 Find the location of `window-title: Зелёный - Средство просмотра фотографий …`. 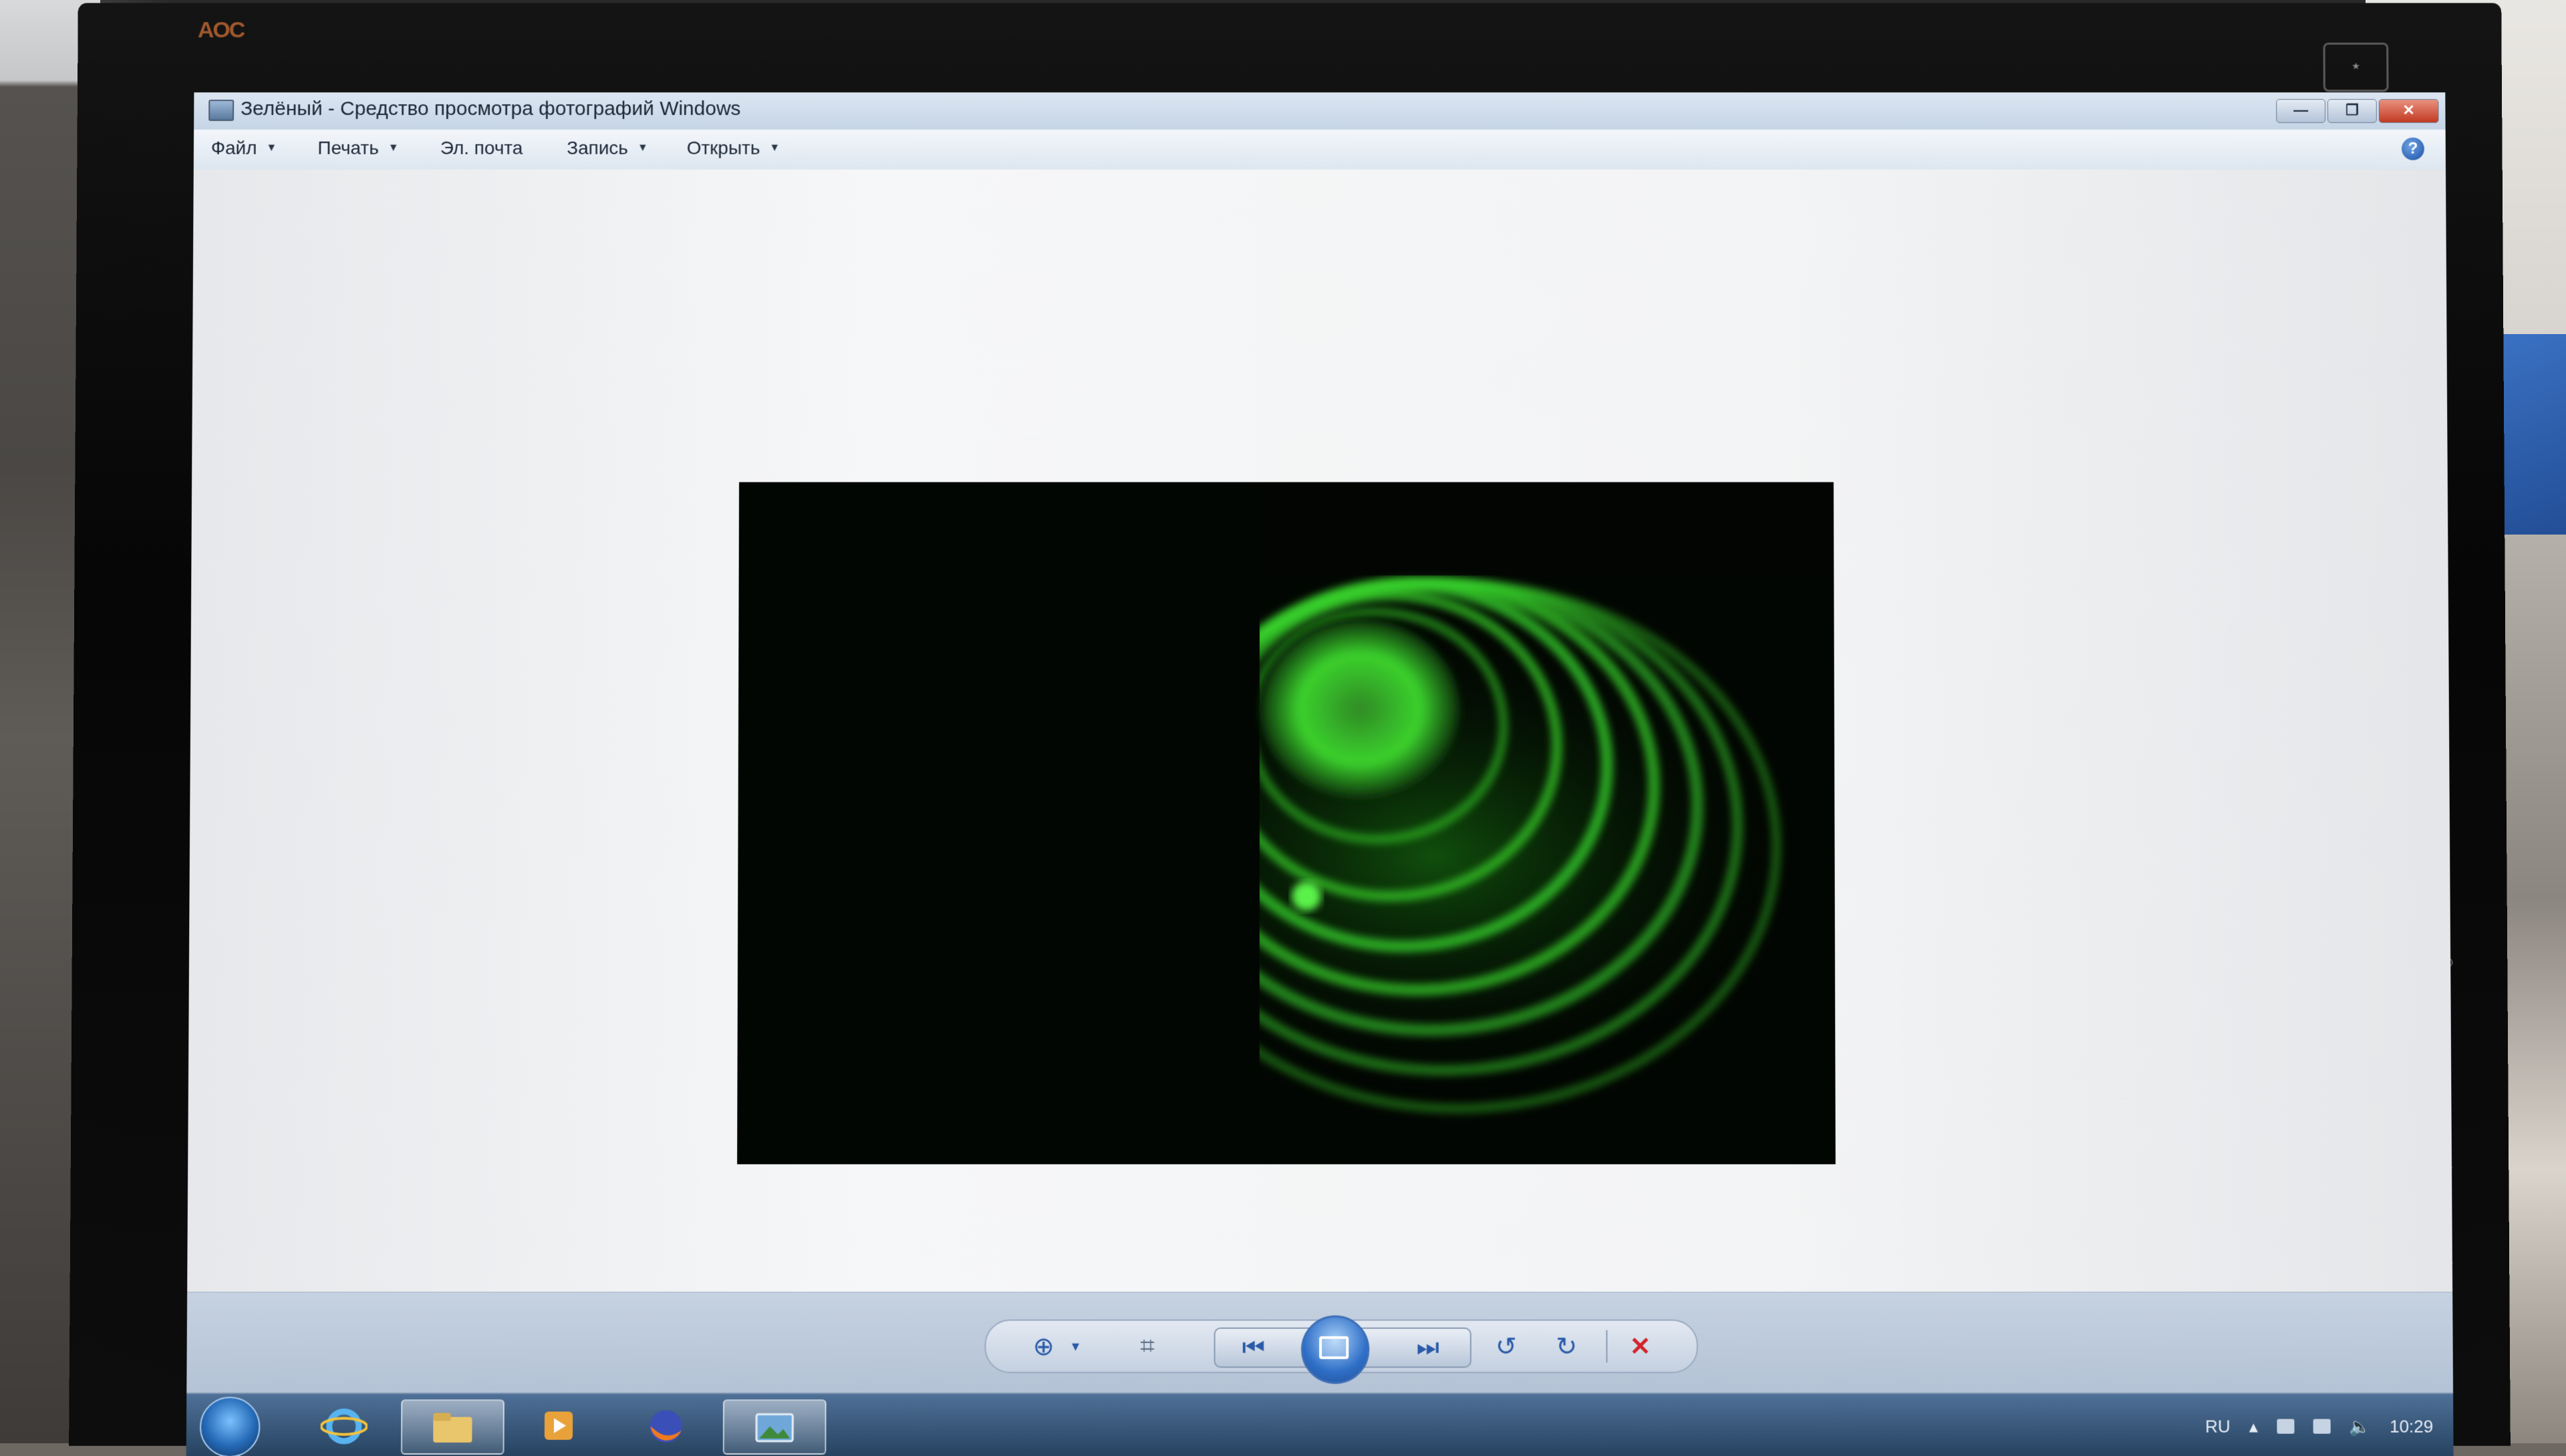

window-title: Зелёный - Средство просмотра фотографий … is located at coordinates (491, 109).